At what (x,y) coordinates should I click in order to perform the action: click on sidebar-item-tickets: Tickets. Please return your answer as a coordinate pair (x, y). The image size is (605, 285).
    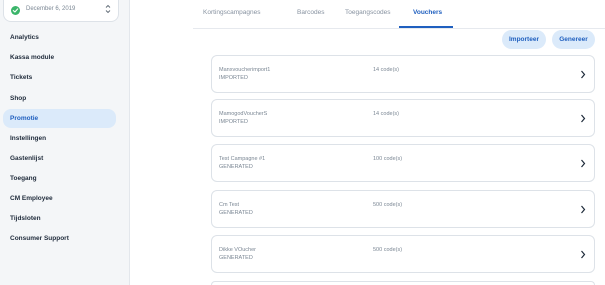
    Looking at the image, I should click on (59, 77).